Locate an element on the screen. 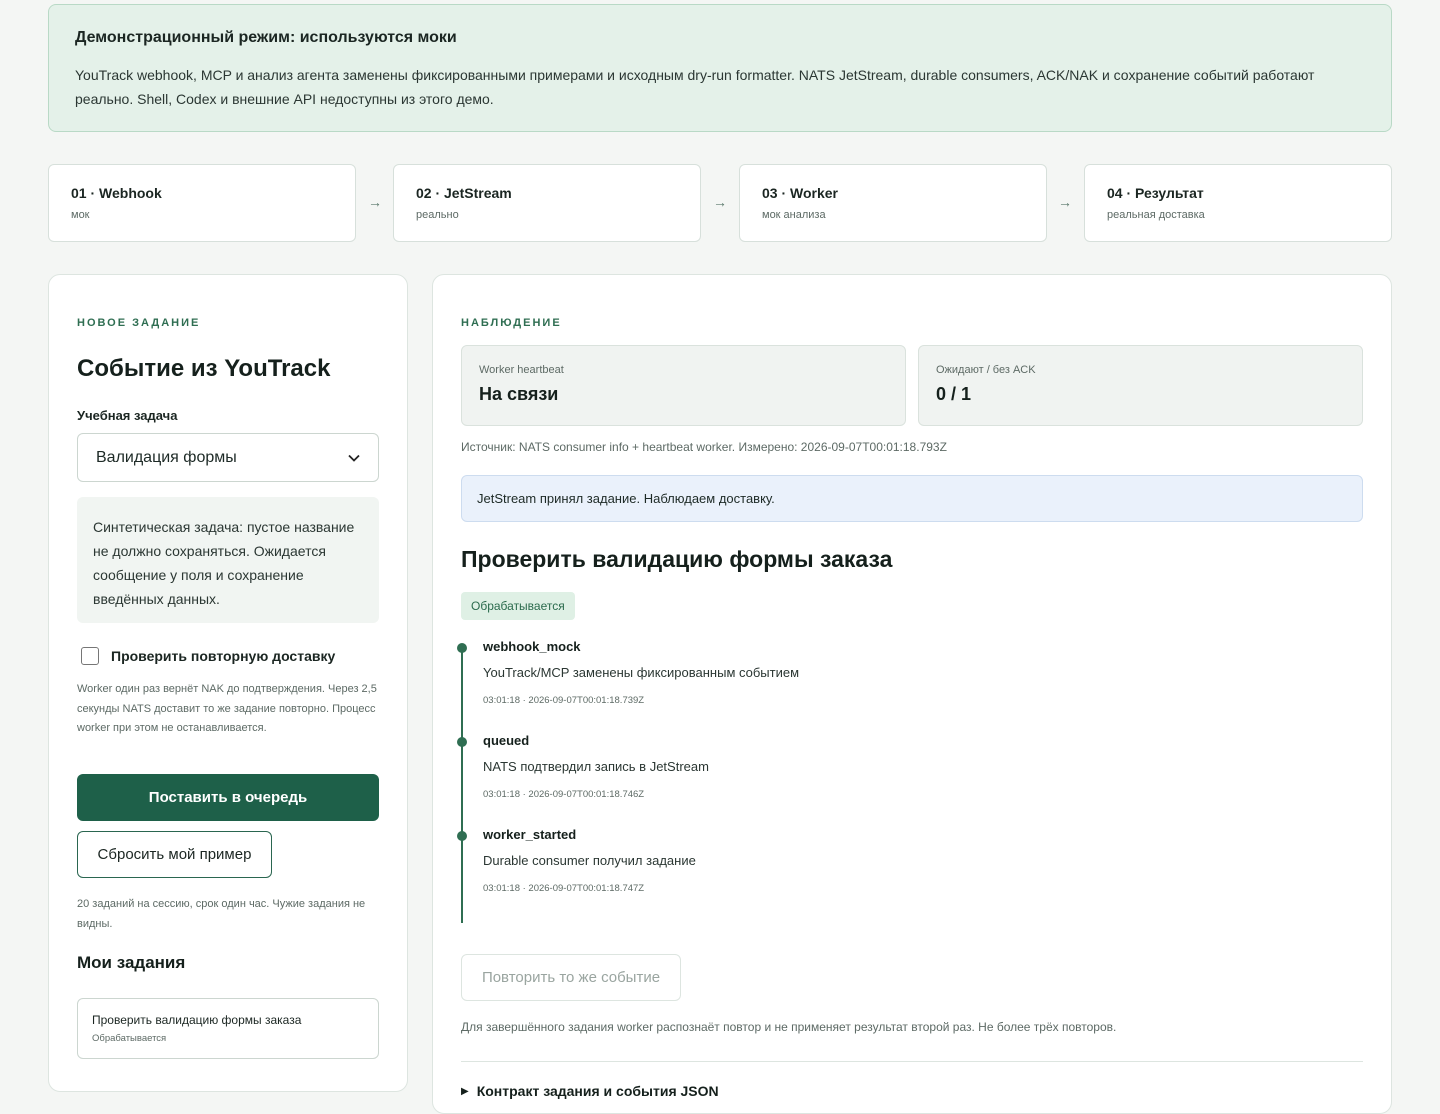  metric-value: 0 / 1 is located at coordinates (954, 394).